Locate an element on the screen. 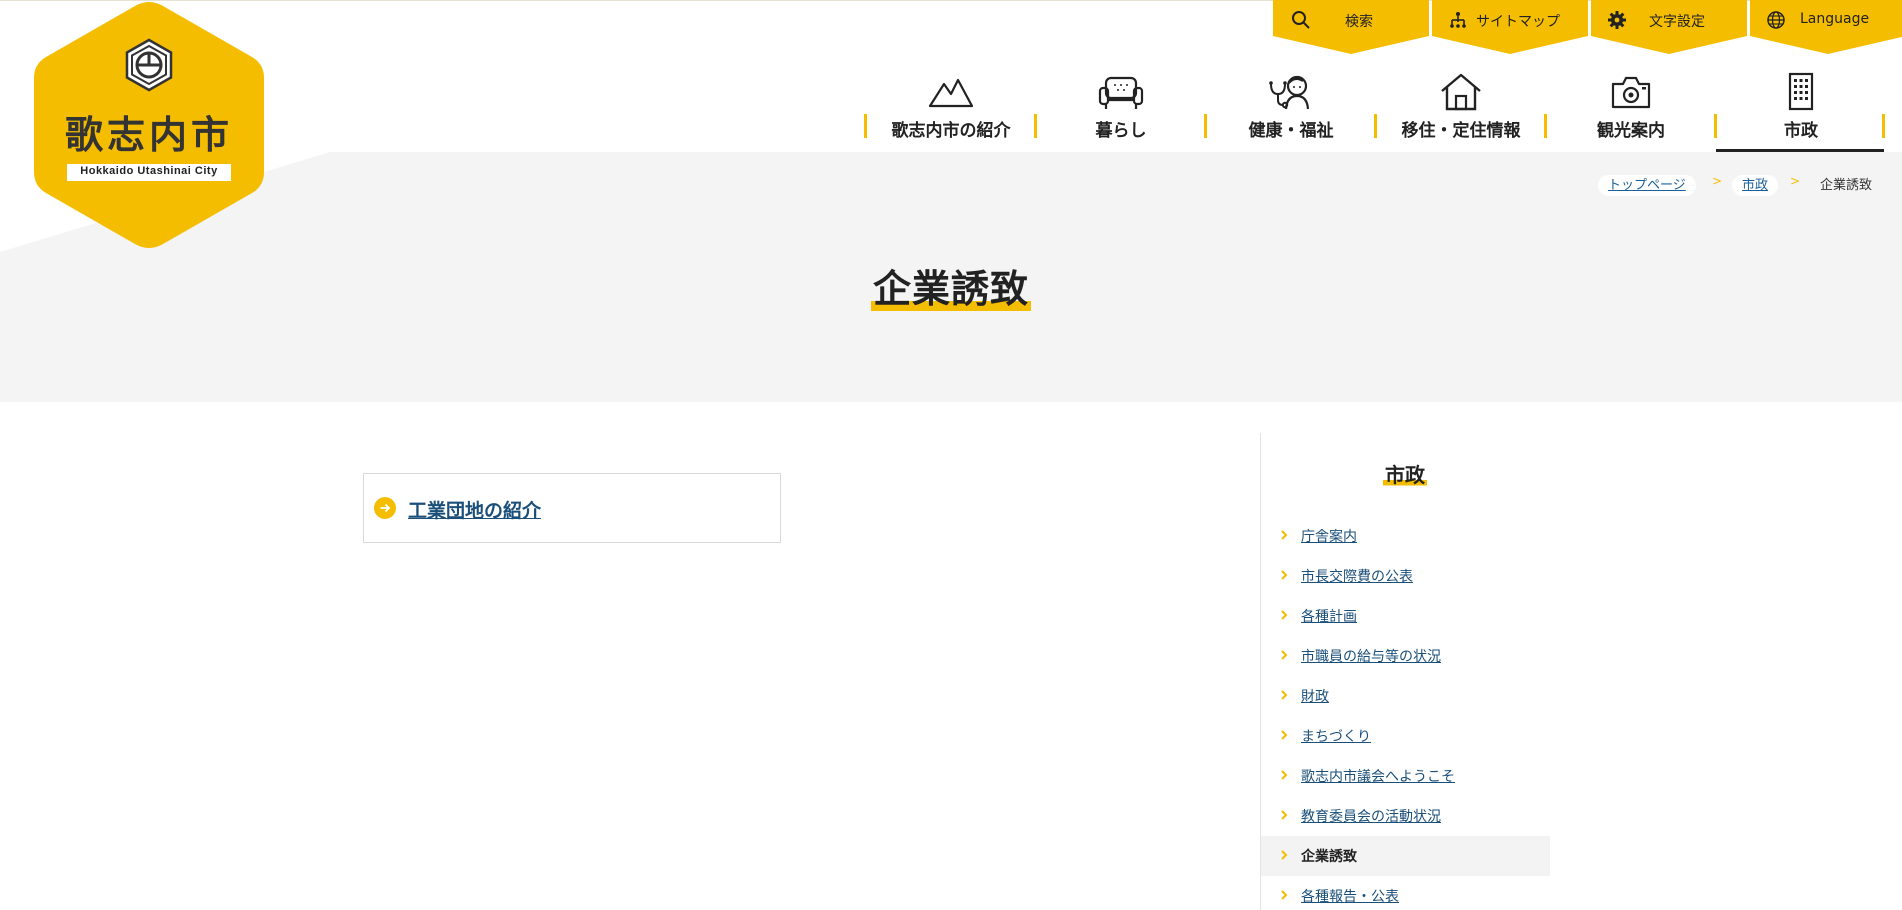 This screenshot has width=1902, height=910. sidebar-item: 教育委員会の活動状況 is located at coordinates (1405, 816).